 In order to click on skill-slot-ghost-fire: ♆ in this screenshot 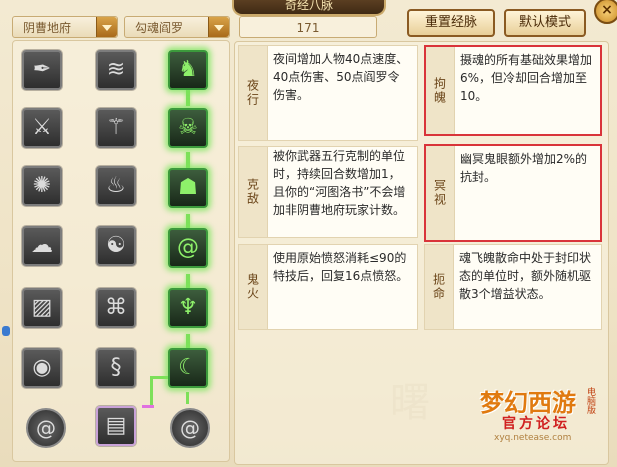, I will do `click(188, 308)`.